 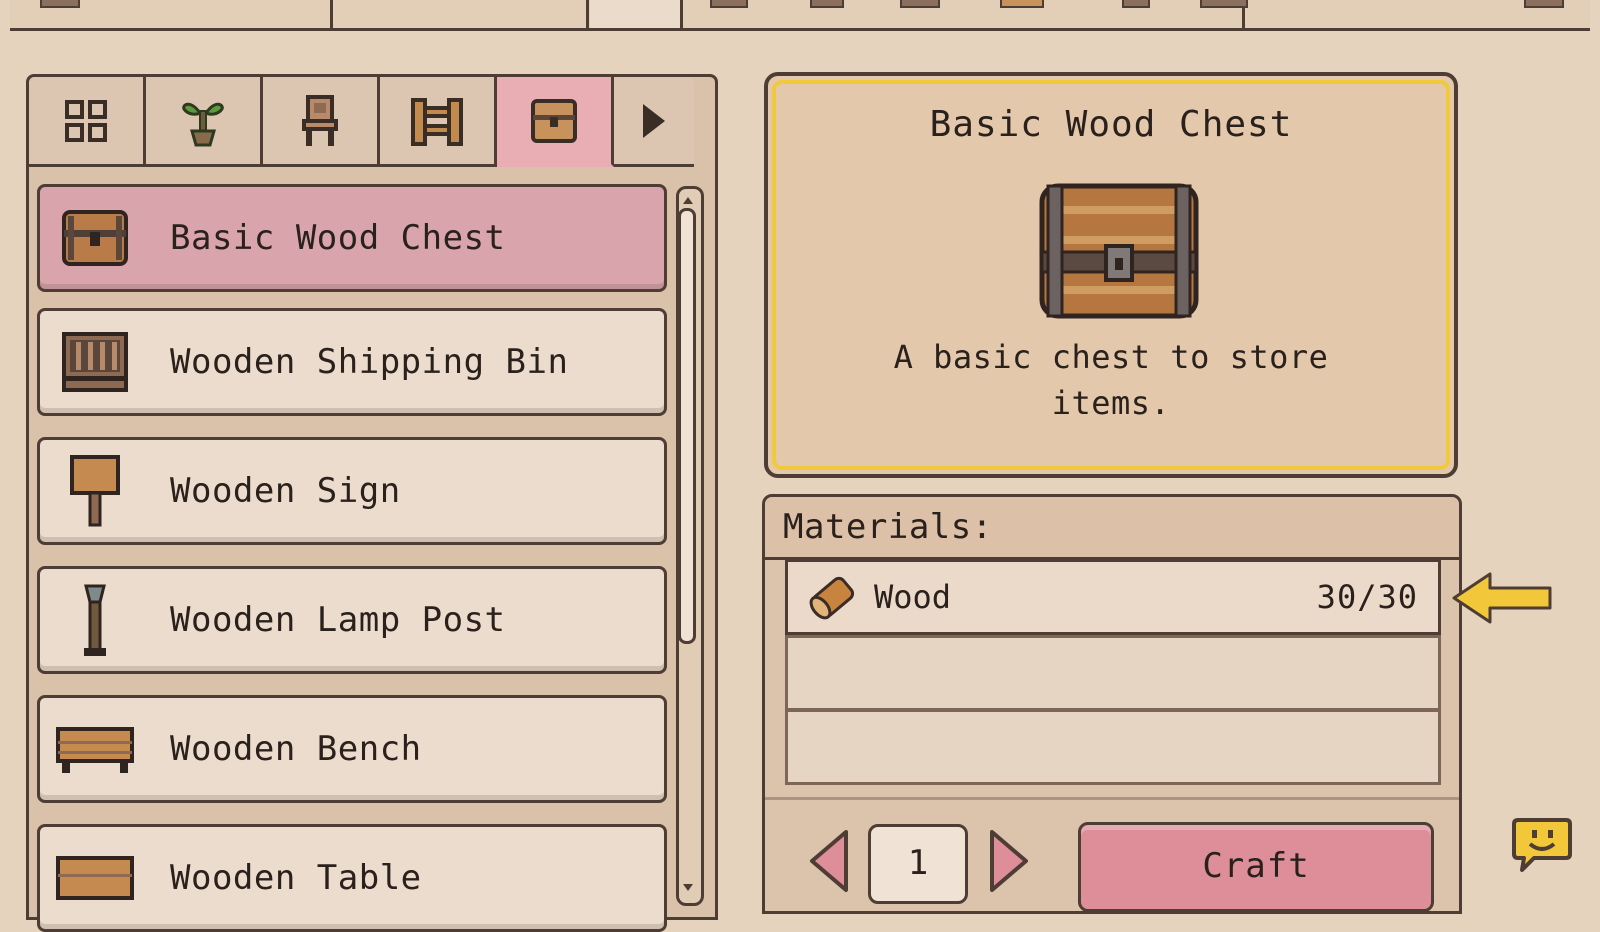 What do you see at coordinates (338, 620) in the screenshot?
I see `recipe-item-label: Wooden Lamp Post` at bounding box center [338, 620].